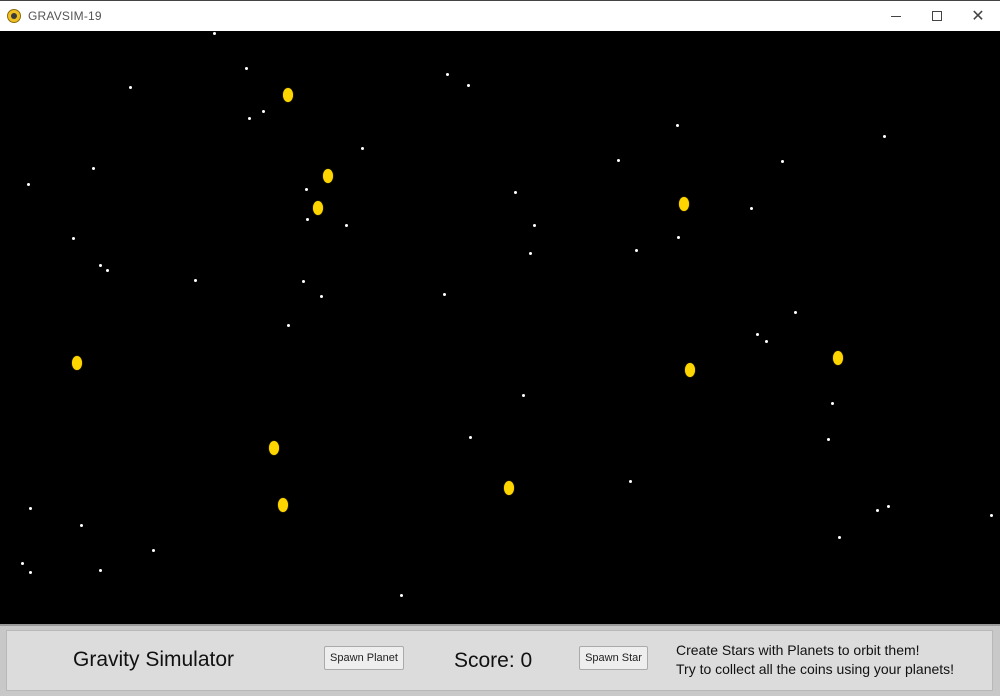  I want to click on maximize-button, so click(937, 16).